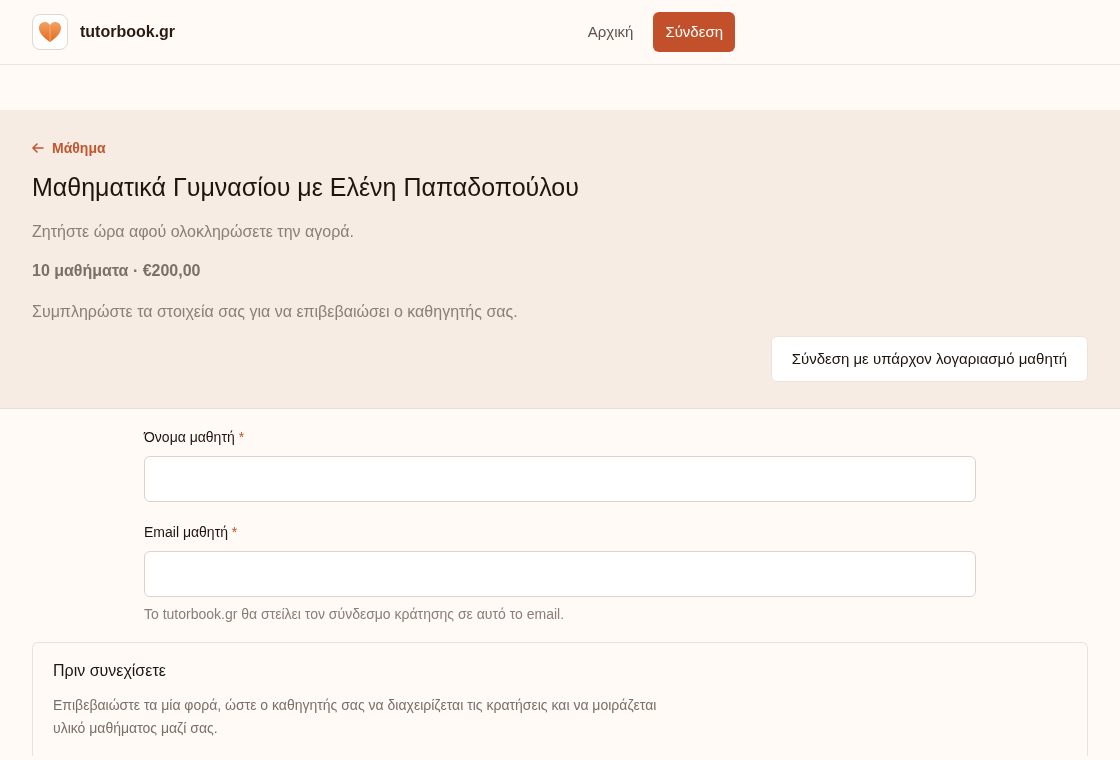 The width and height of the screenshot is (1120, 760). What do you see at coordinates (193, 232) in the screenshot?
I see `booking-note: Ζητήστε ώρα αφού ολοκληρώσετε την αγορά.` at bounding box center [193, 232].